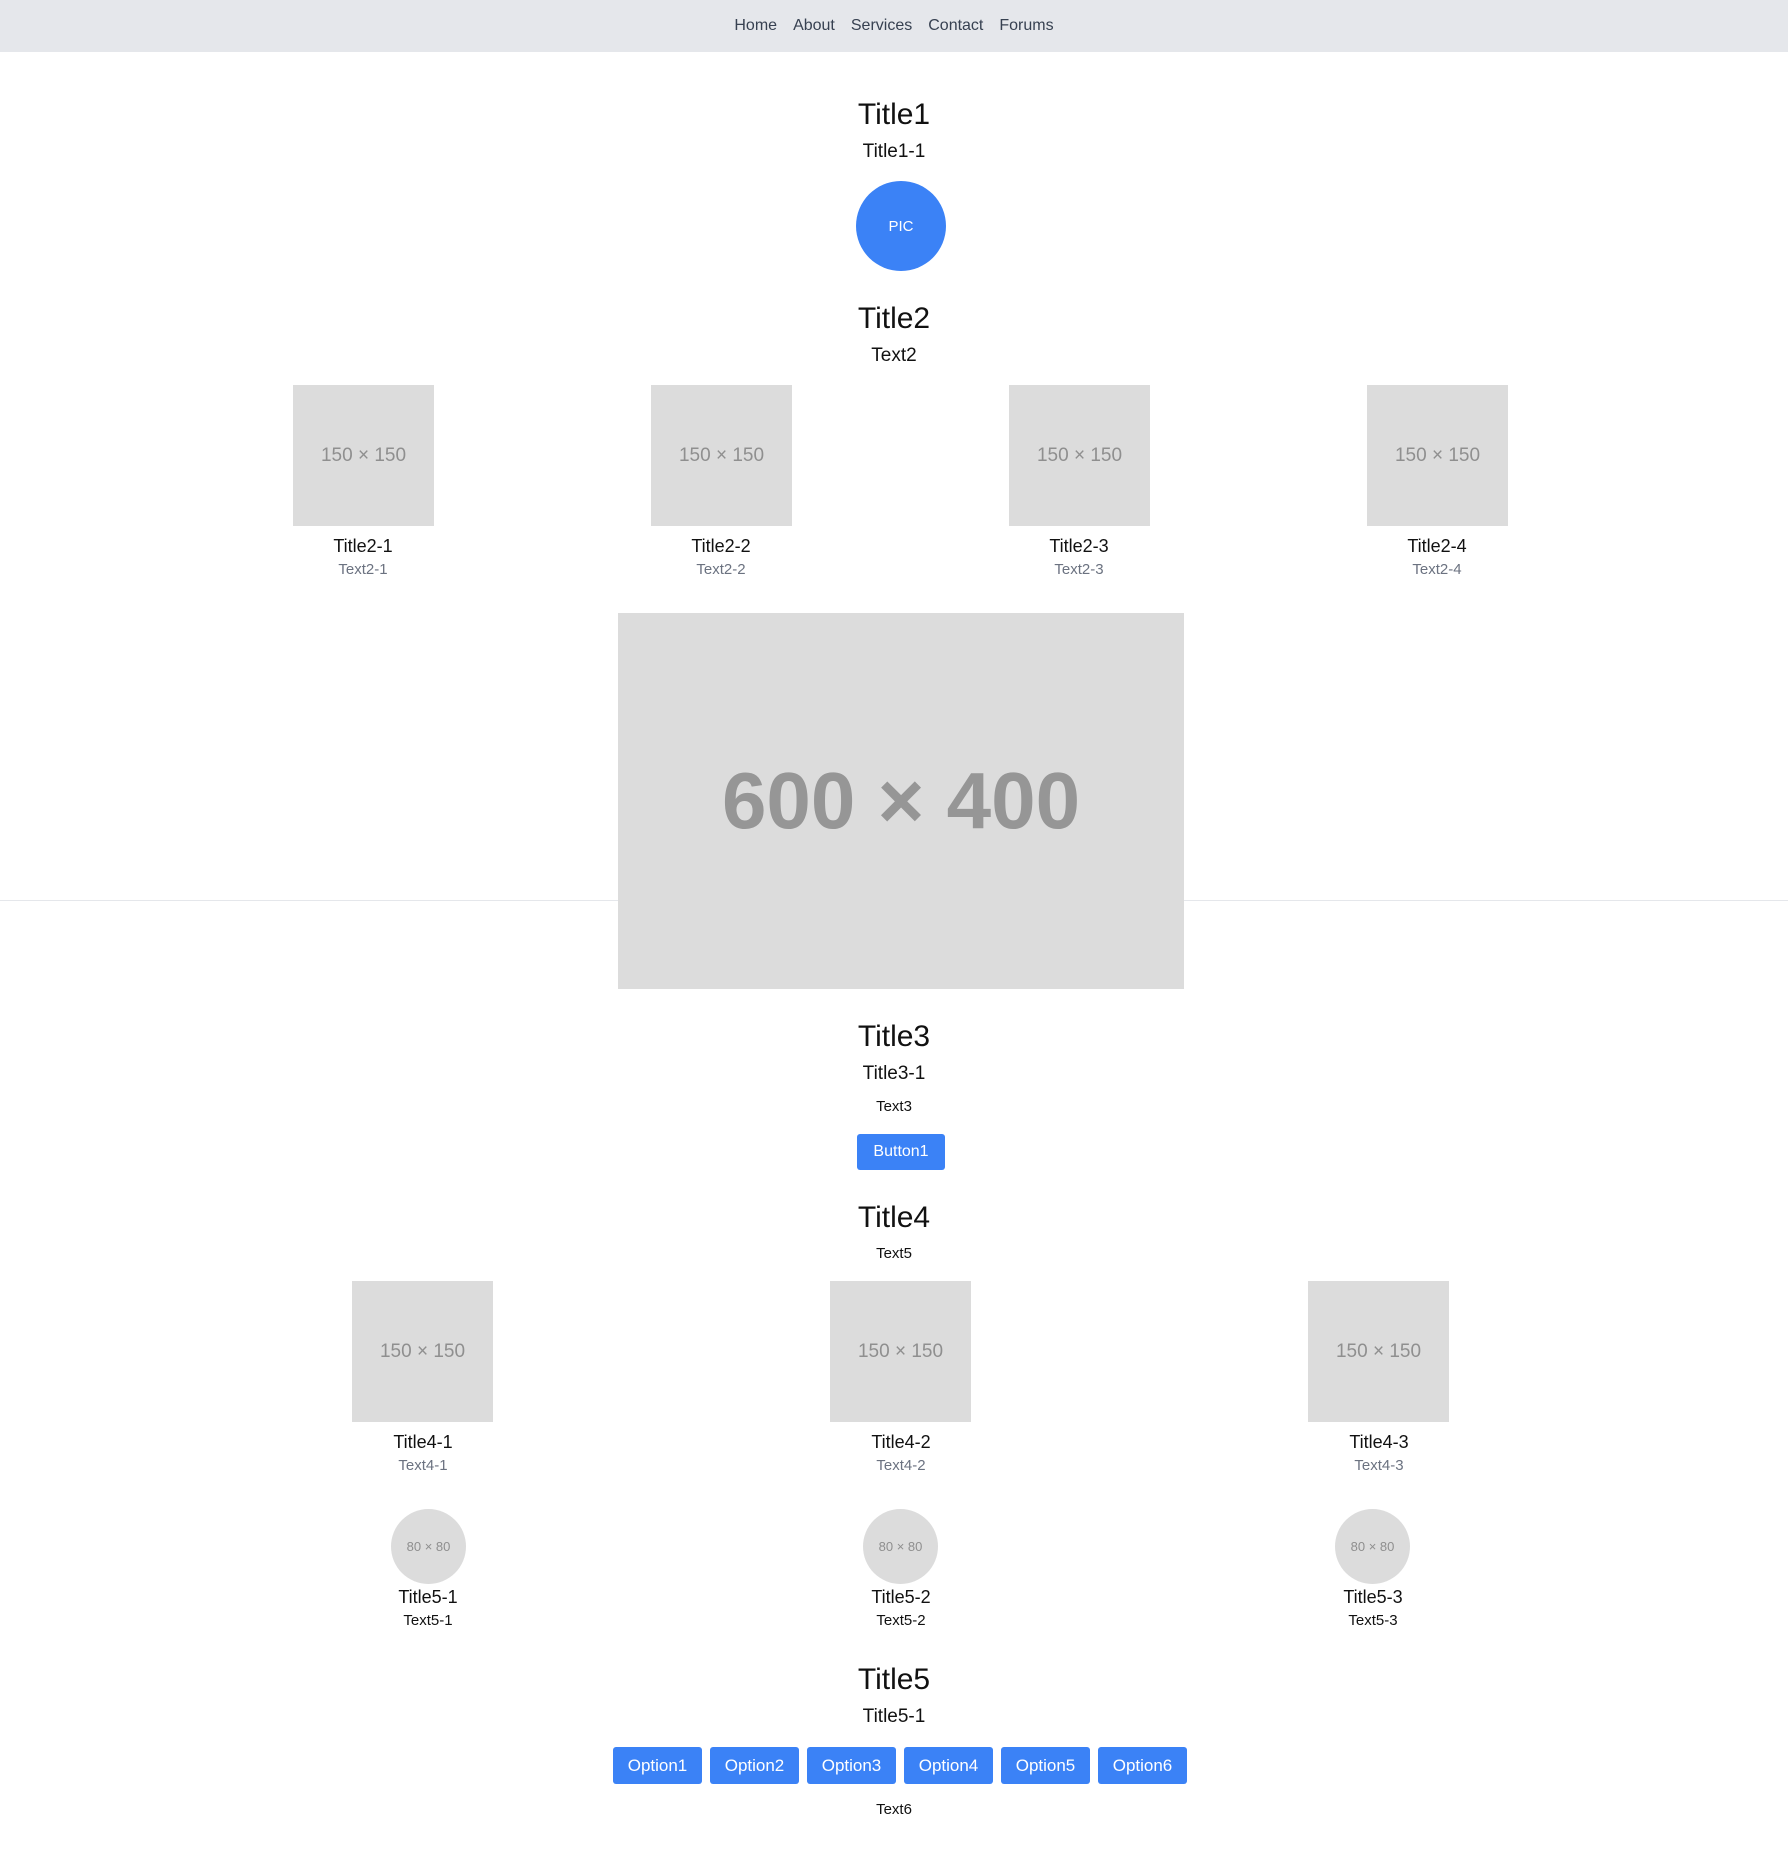 The image size is (1788, 1866). I want to click on nav-link-services: Services, so click(881, 26).